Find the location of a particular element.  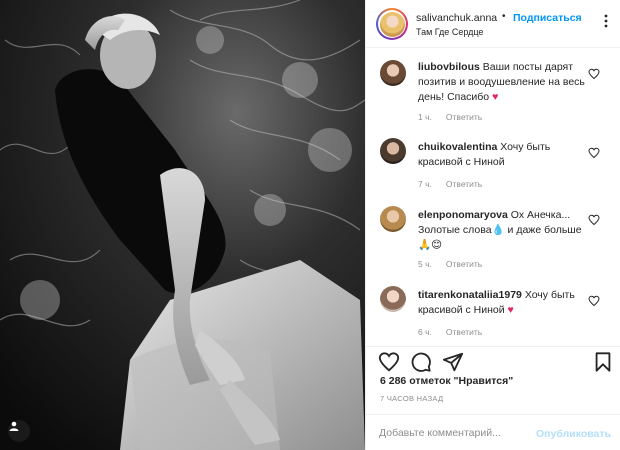

speech-bubble-icon is located at coordinates (421, 362).